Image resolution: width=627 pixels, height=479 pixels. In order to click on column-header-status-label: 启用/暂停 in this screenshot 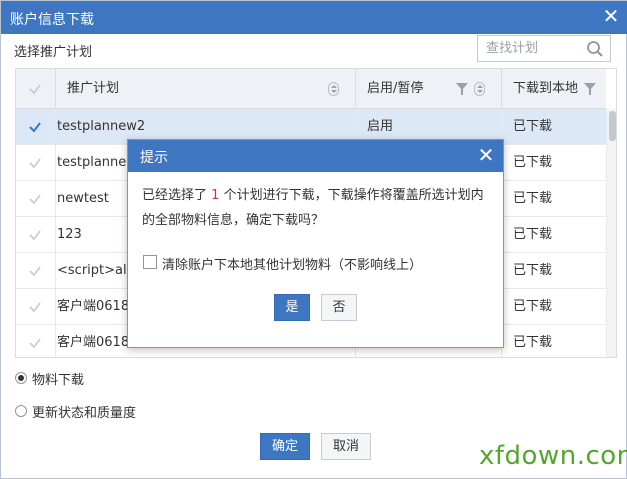, I will do `click(395, 88)`.